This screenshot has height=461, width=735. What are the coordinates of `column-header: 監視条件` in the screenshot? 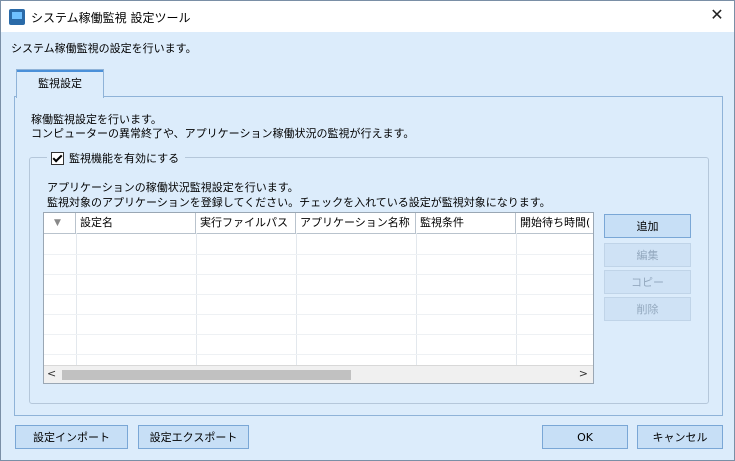 It's located at (466, 223).